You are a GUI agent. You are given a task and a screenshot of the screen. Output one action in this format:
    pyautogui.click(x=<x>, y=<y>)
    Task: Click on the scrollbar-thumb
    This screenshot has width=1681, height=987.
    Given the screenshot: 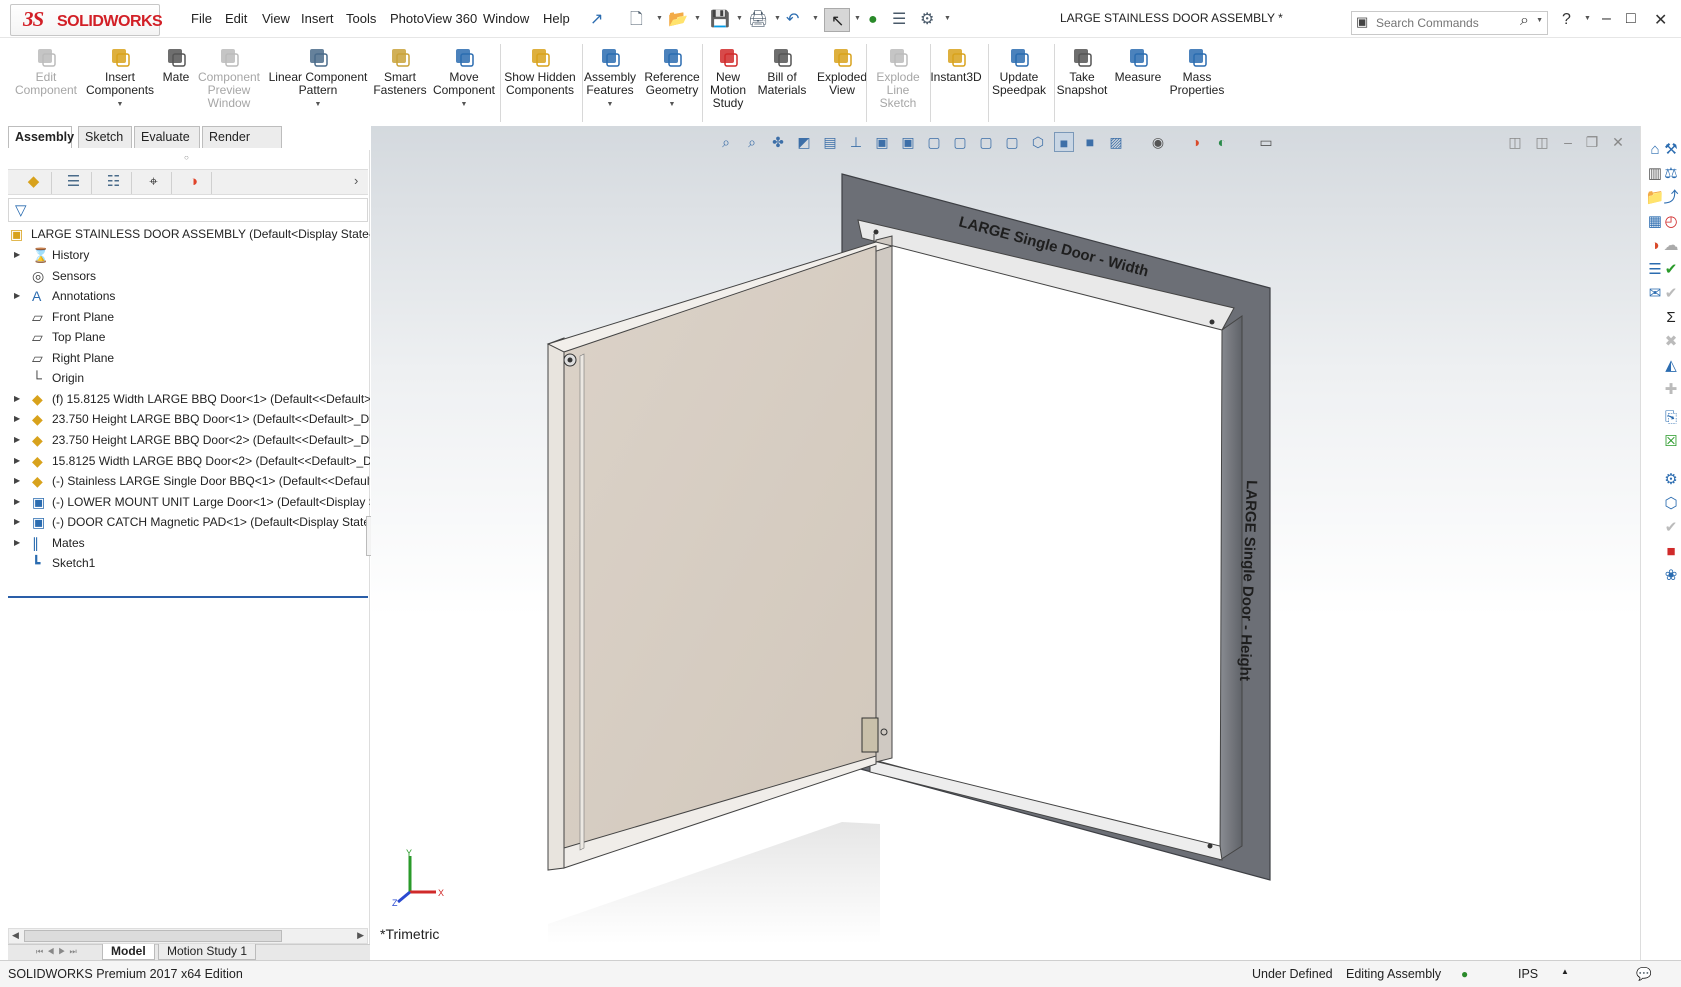 What is the action you would take?
    pyautogui.click(x=153, y=936)
    